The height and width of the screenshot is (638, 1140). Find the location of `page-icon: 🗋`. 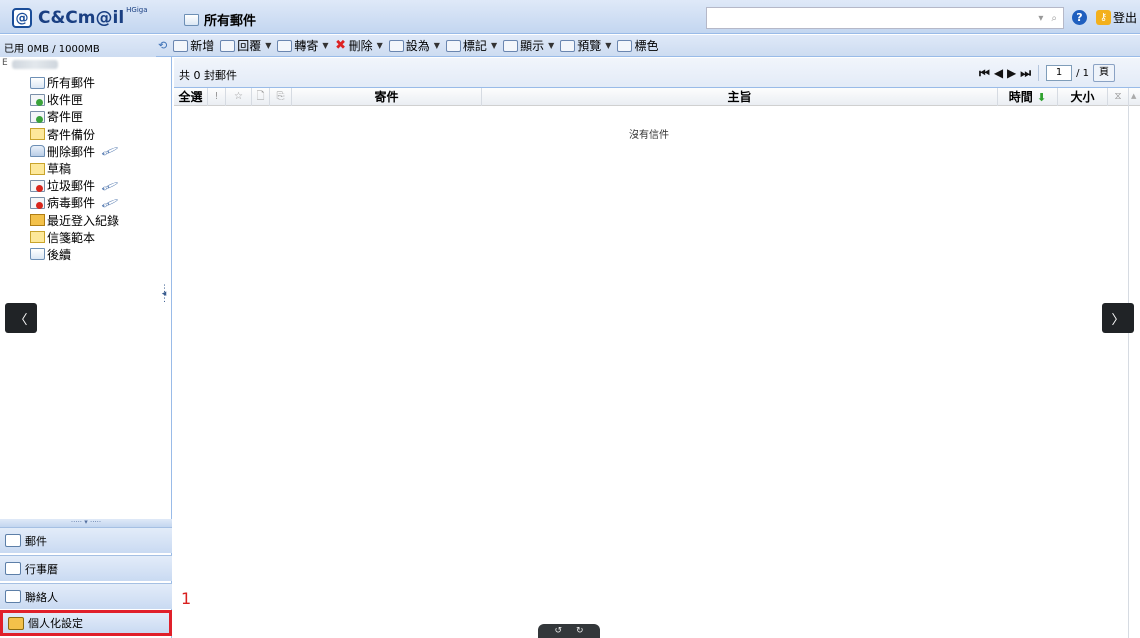

page-icon: 🗋 is located at coordinates (261, 97).